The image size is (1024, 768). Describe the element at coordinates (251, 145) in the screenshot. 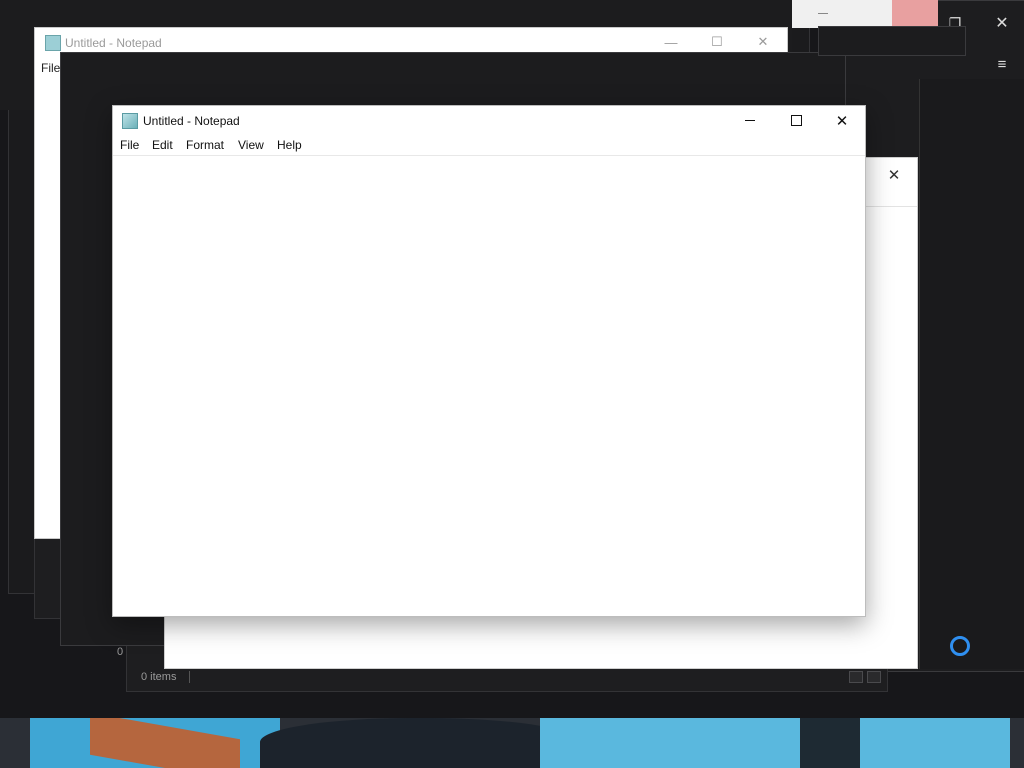

I see `menu-view: View` at that location.